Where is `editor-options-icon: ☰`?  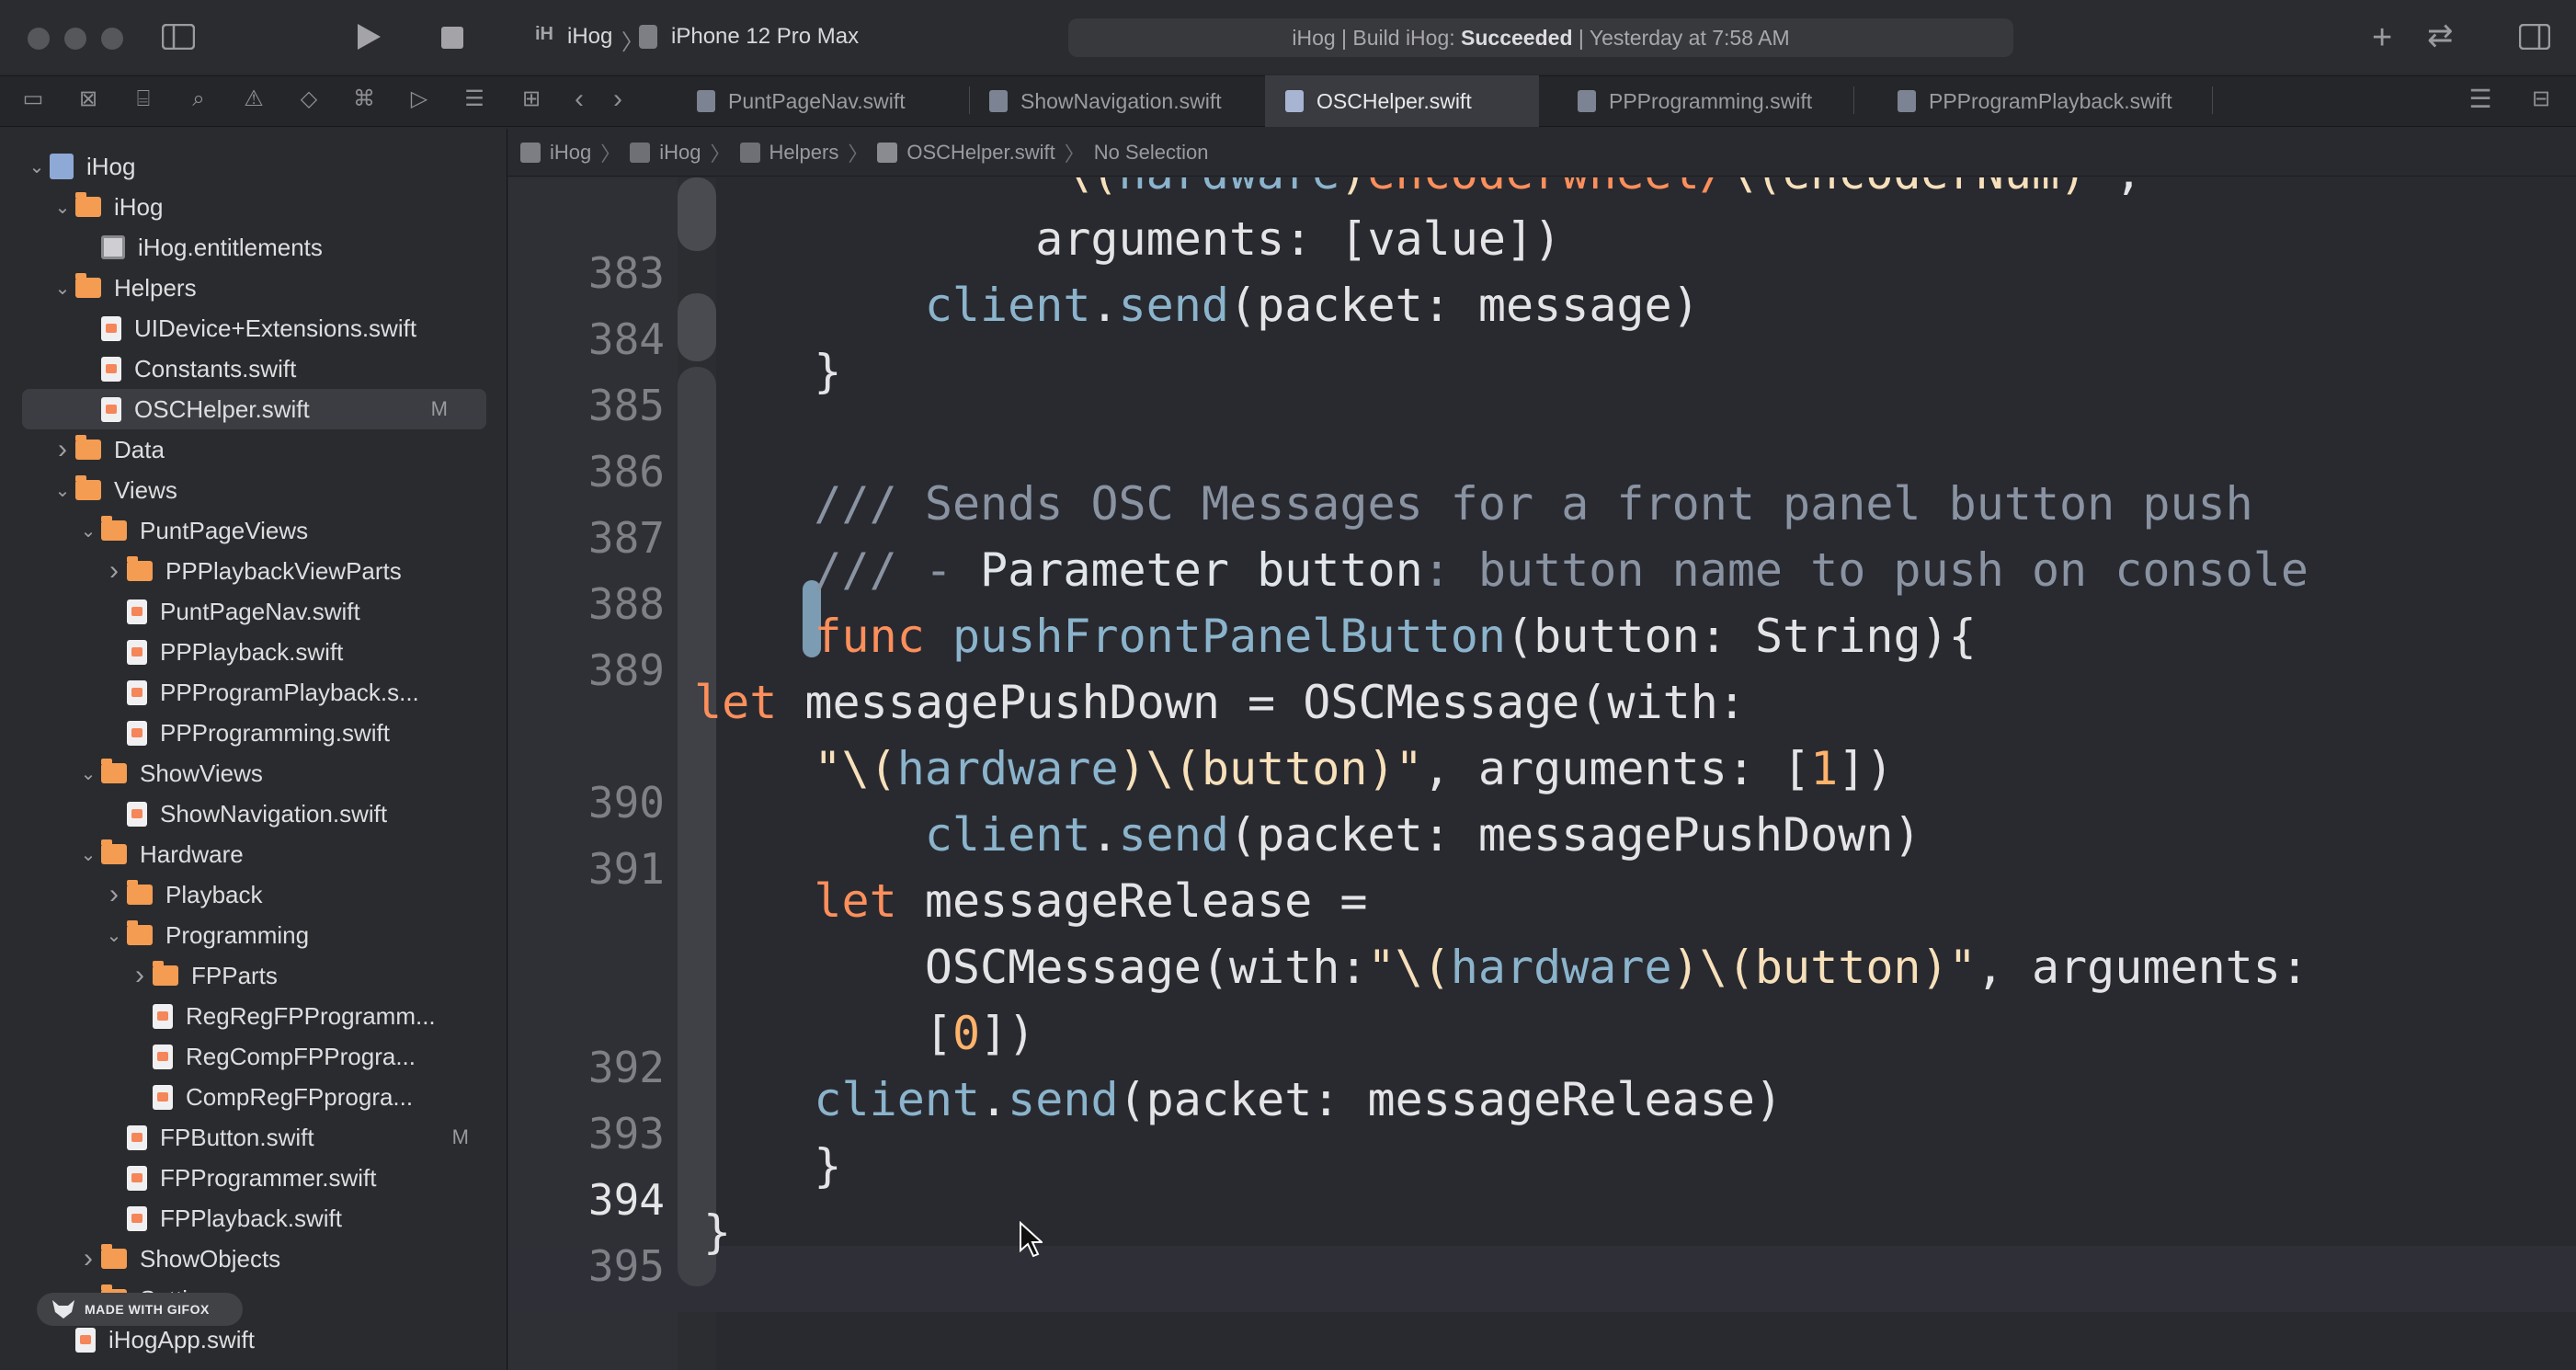
editor-options-icon: ☰ is located at coordinates (2480, 99).